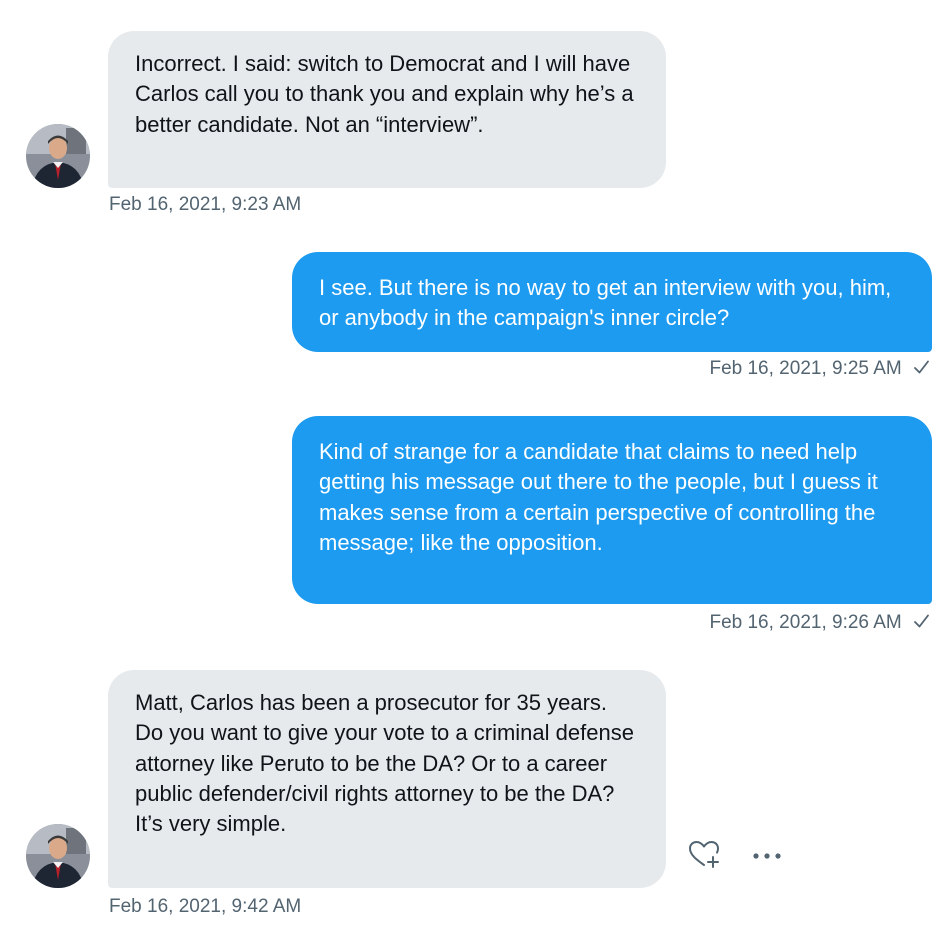  I want to click on message-timestamp: Feb 16, 2021, 9:25 AM, so click(819, 370).